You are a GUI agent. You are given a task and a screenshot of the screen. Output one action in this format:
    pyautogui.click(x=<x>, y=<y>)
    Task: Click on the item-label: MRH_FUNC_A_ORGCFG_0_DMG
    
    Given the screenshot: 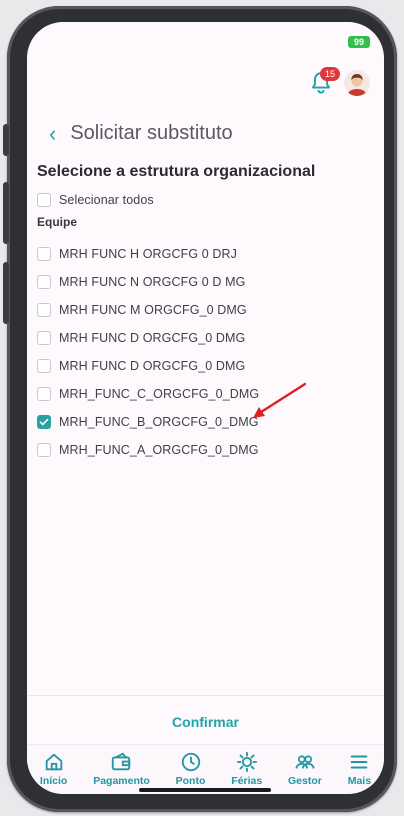 What is the action you would take?
    pyautogui.click(x=159, y=450)
    